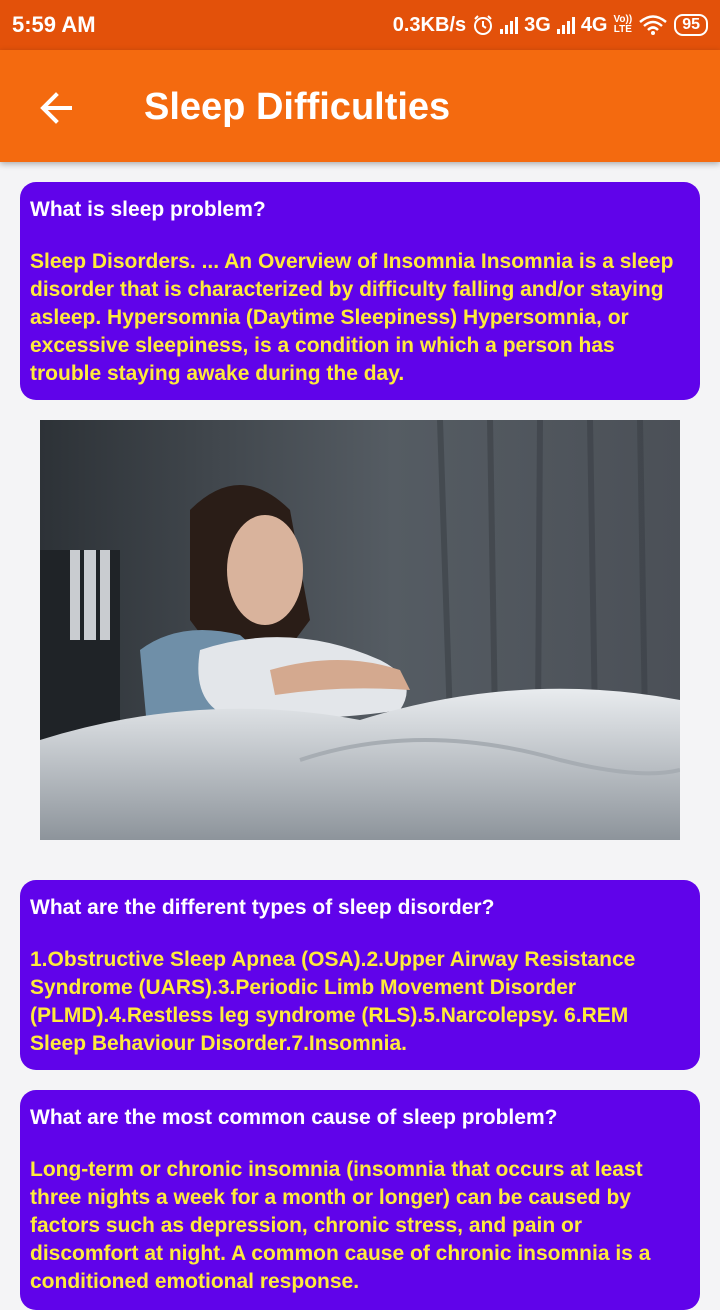 The height and width of the screenshot is (1310, 720). I want to click on arrow-back-icon, so click(56, 108).